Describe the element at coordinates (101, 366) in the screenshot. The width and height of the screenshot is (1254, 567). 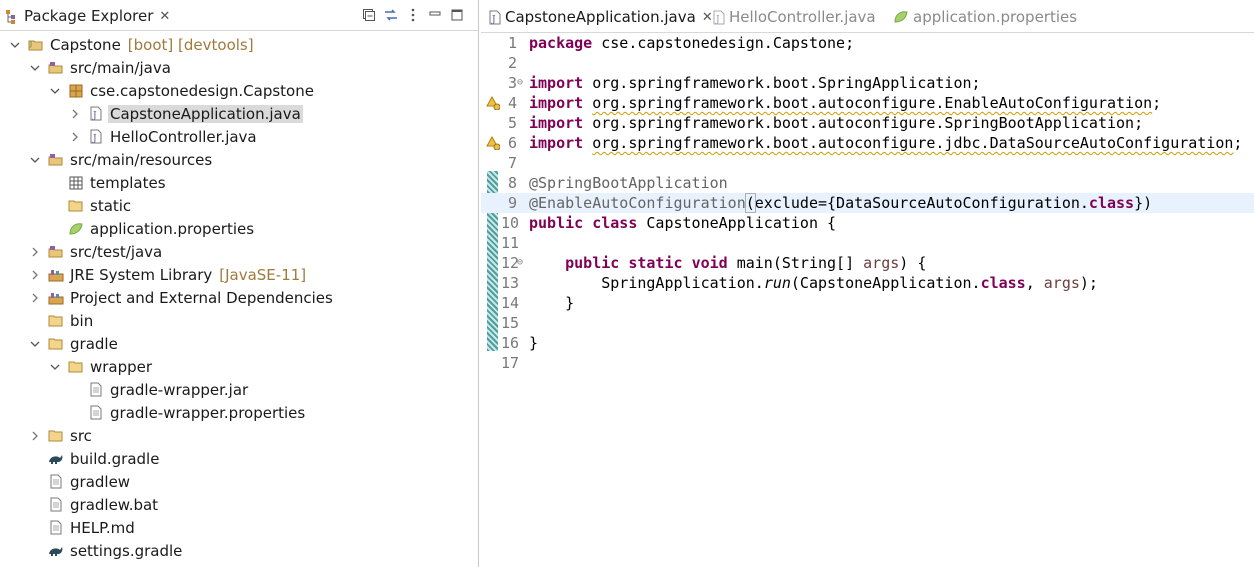
I see `tree-item: wrapper` at that location.